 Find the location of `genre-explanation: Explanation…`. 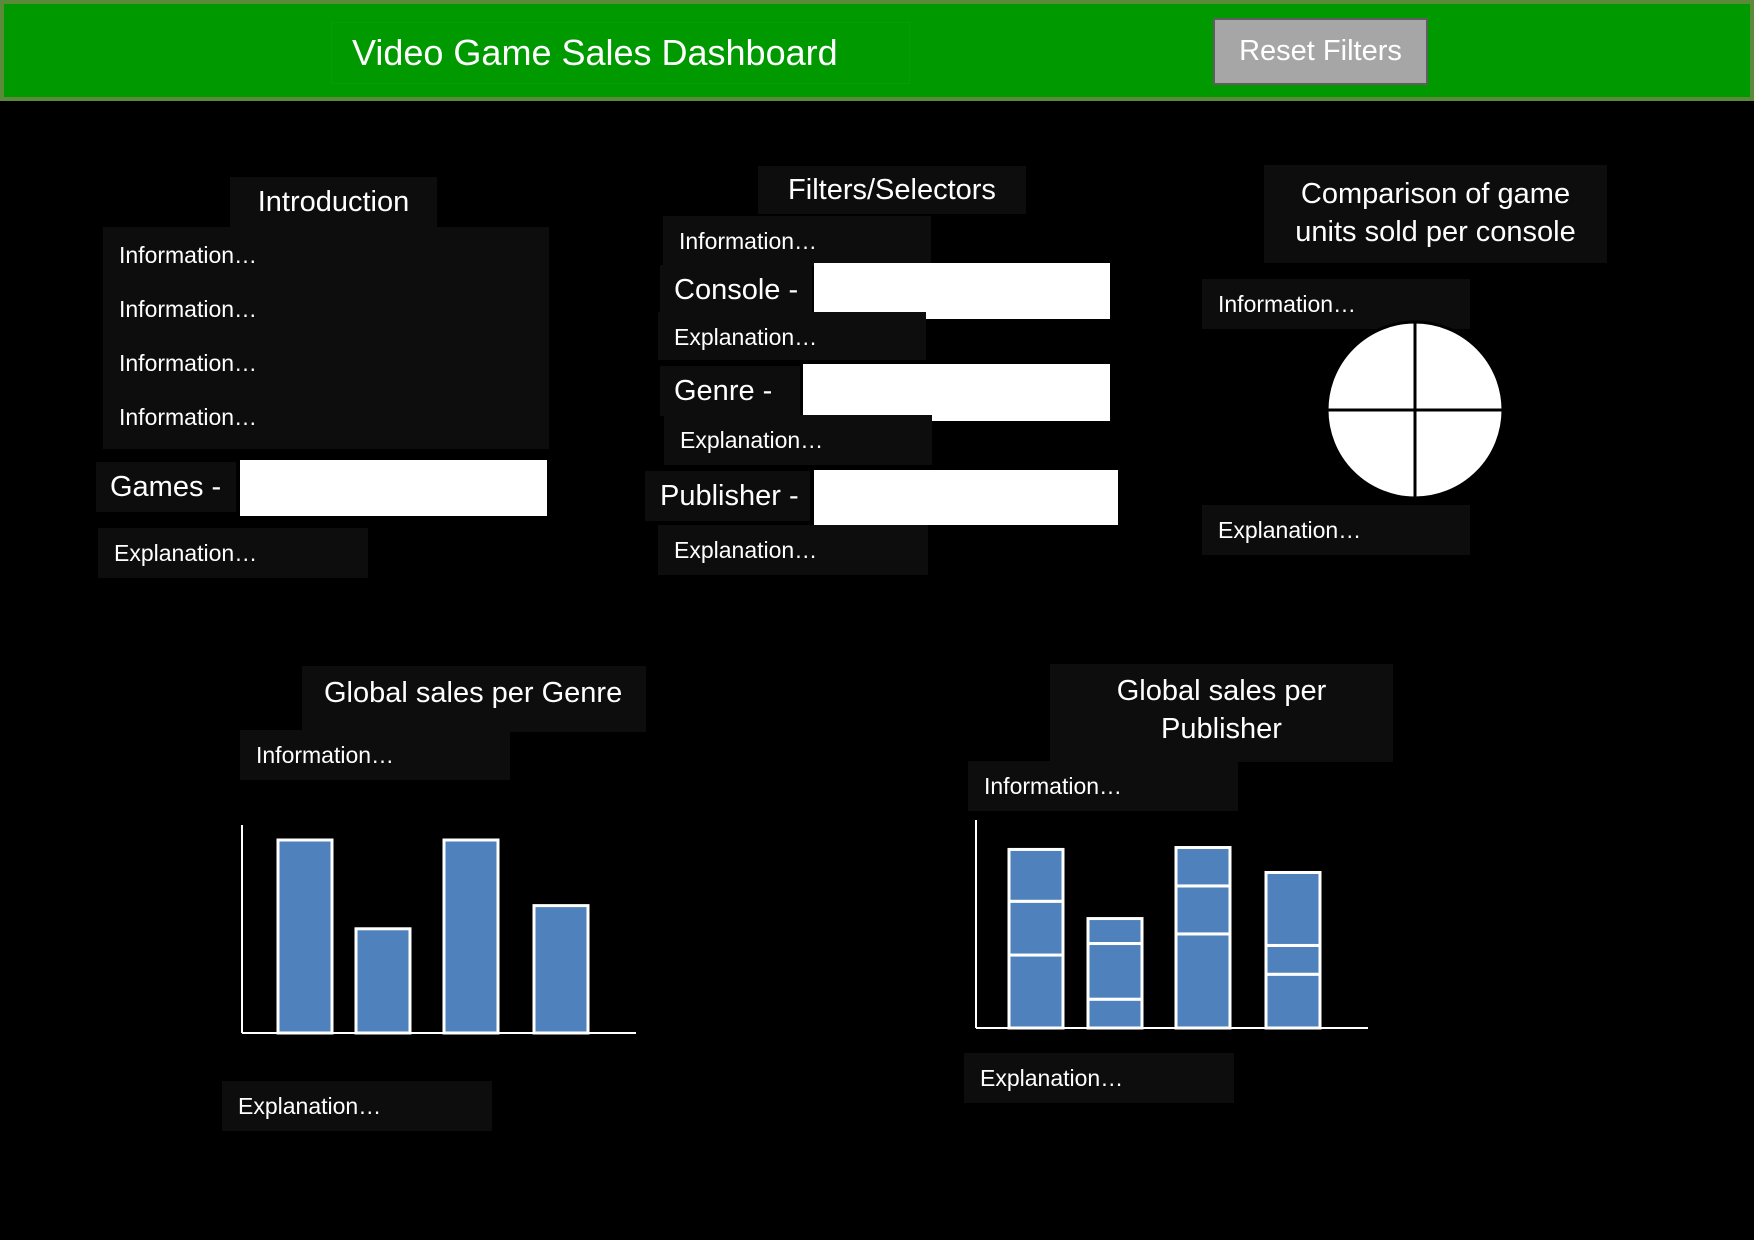

genre-explanation: Explanation… is located at coordinates (798, 440).